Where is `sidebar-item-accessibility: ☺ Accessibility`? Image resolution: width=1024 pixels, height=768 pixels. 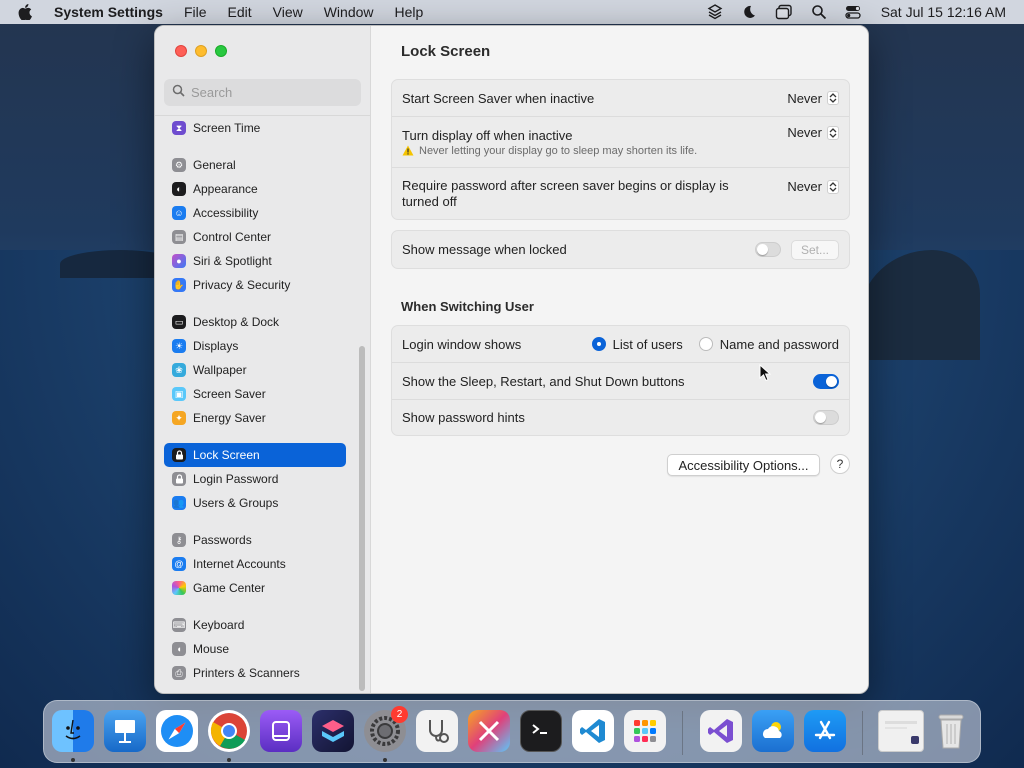 sidebar-item-accessibility: ☺ Accessibility is located at coordinates (255, 213).